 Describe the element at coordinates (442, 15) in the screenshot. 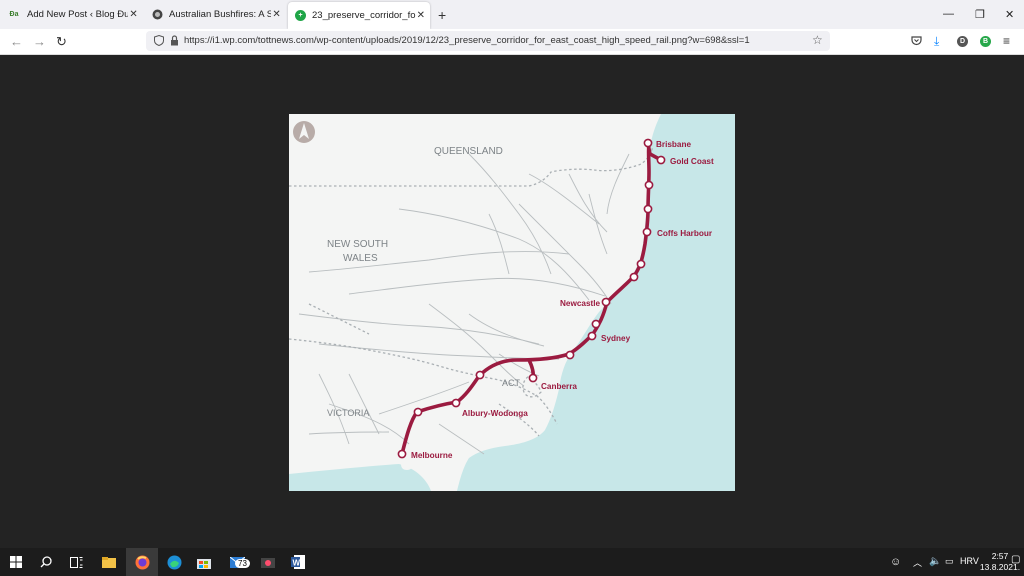

I see `new-tab-button: +` at that location.